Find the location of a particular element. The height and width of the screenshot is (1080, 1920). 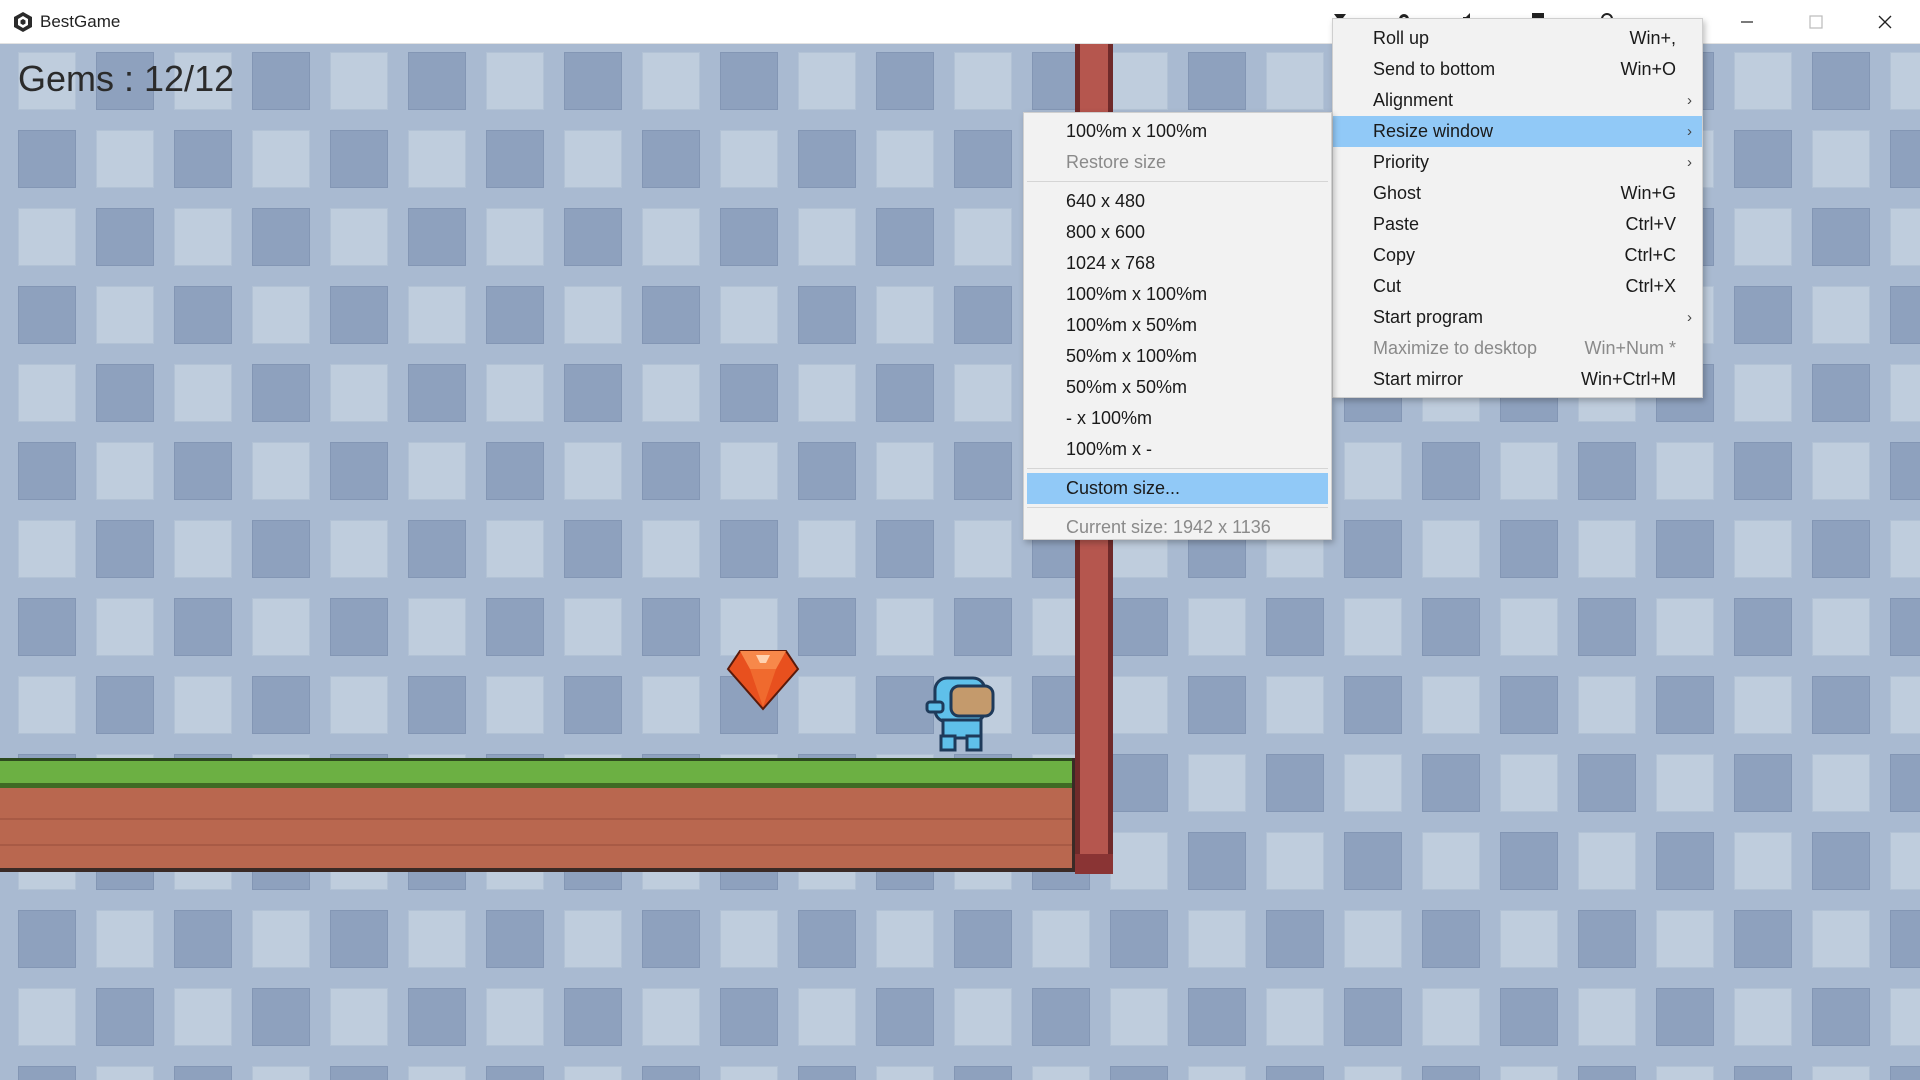

close-button is located at coordinates (1885, 22).